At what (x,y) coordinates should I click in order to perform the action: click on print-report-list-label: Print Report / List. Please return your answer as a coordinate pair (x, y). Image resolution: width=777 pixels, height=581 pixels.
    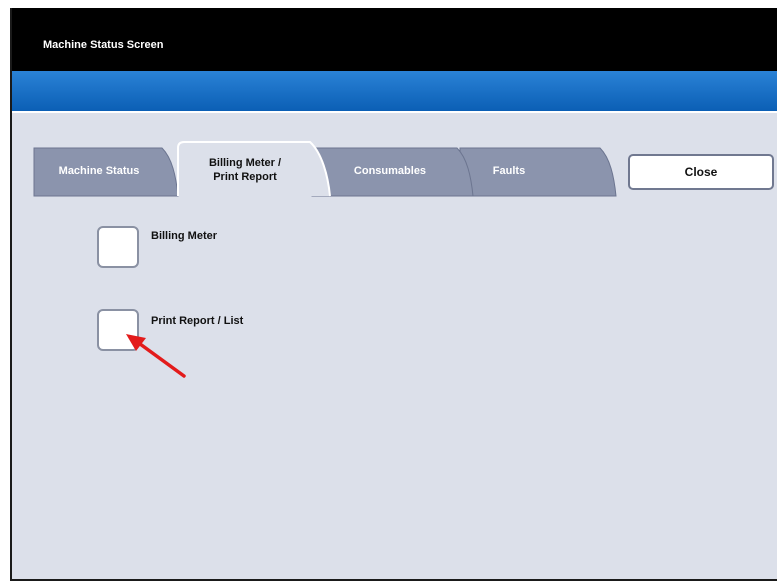
    Looking at the image, I should click on (197, 321).